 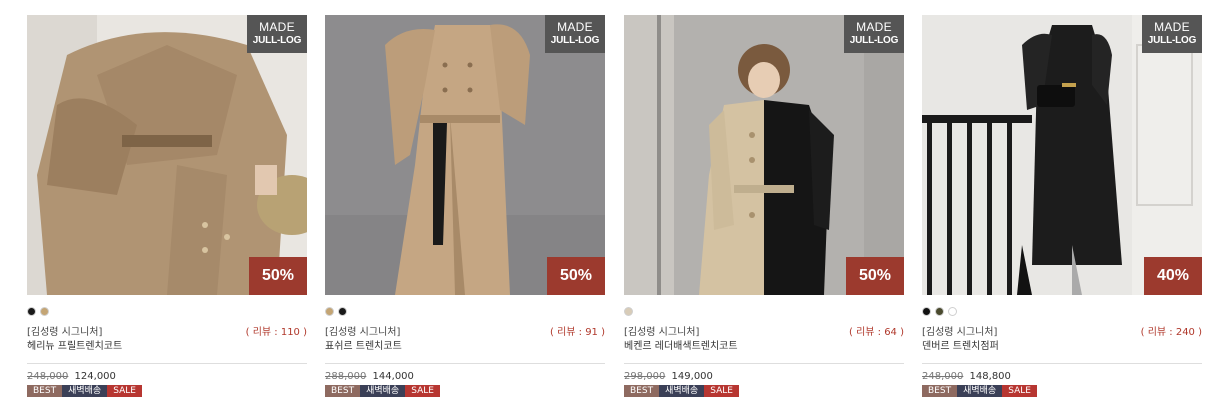 What do you see at coordinates (167, 377) in the screenshot?
I see `price-row: 248,000 124,000` at bounding box center [167, 377].